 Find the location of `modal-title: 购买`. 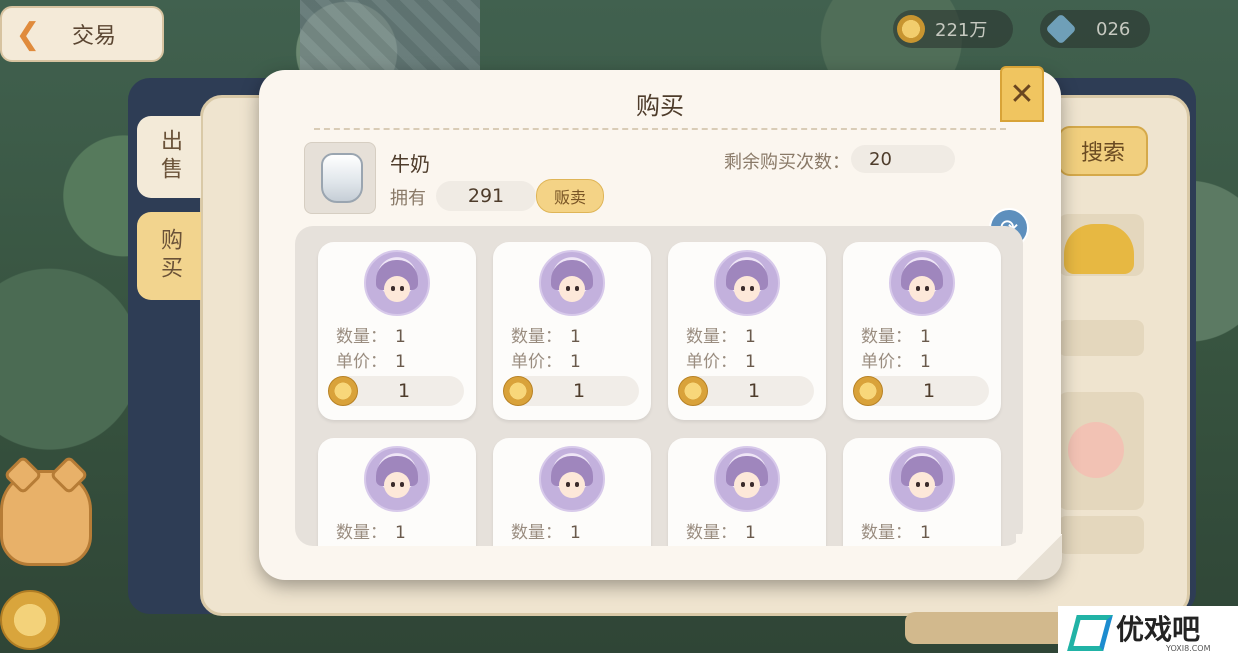

modal-title: 购买 is located at coordinates (660, 106).